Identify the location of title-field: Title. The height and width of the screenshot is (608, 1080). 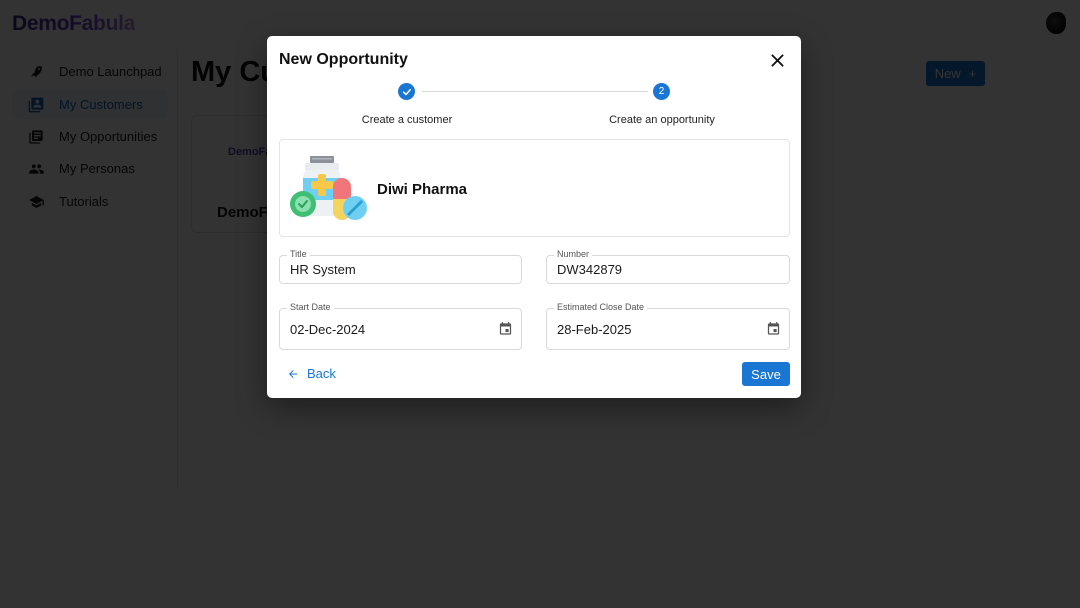
(400, 266).